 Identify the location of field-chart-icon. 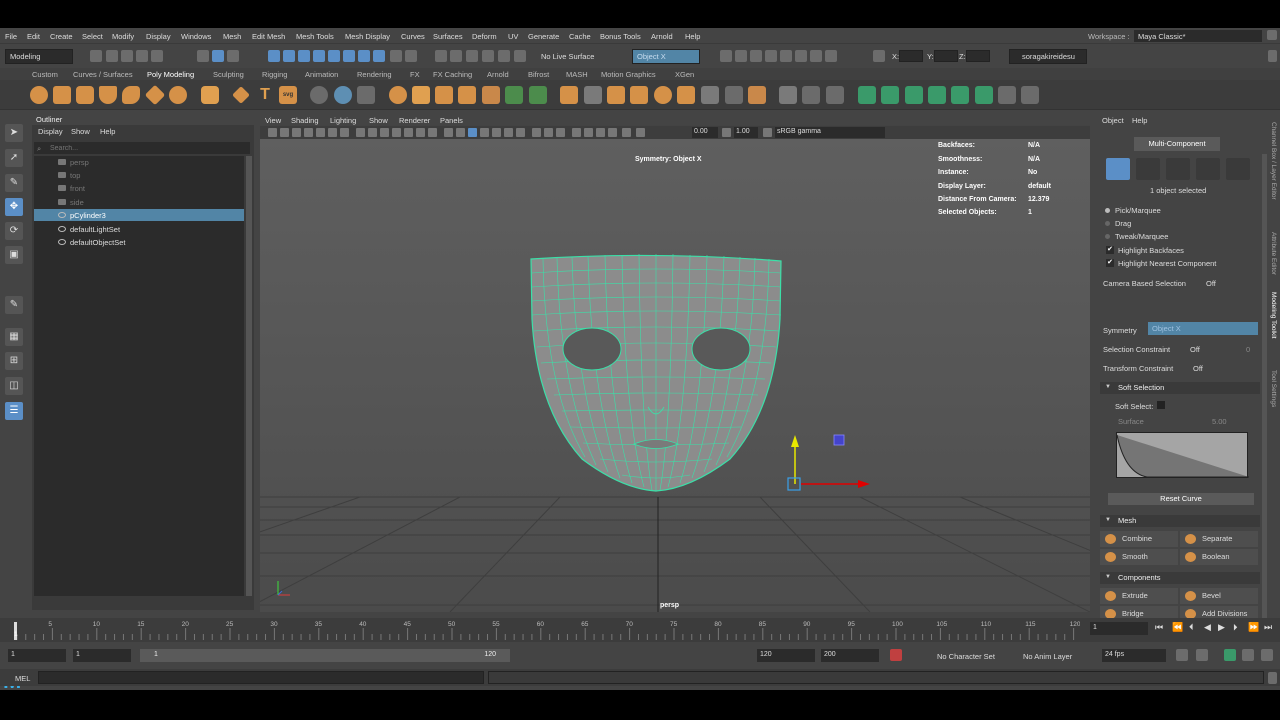
(408, 132).